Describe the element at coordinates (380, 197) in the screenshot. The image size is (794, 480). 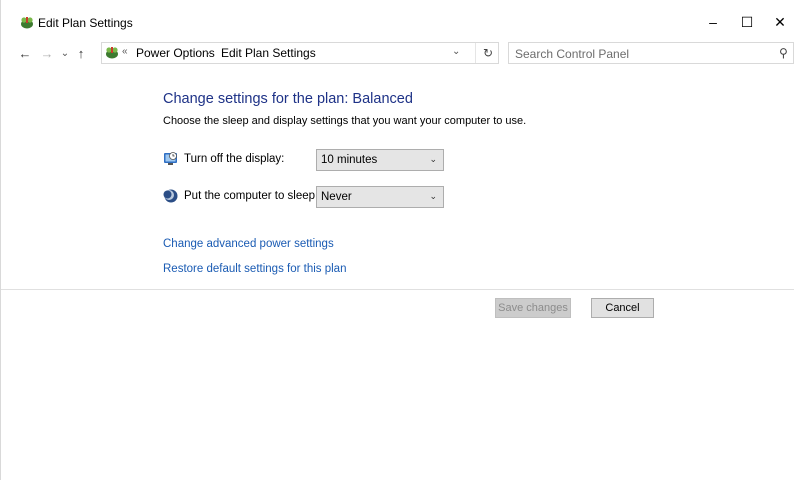
I see `sleep-timeout-select: Never ⌄` at that location.